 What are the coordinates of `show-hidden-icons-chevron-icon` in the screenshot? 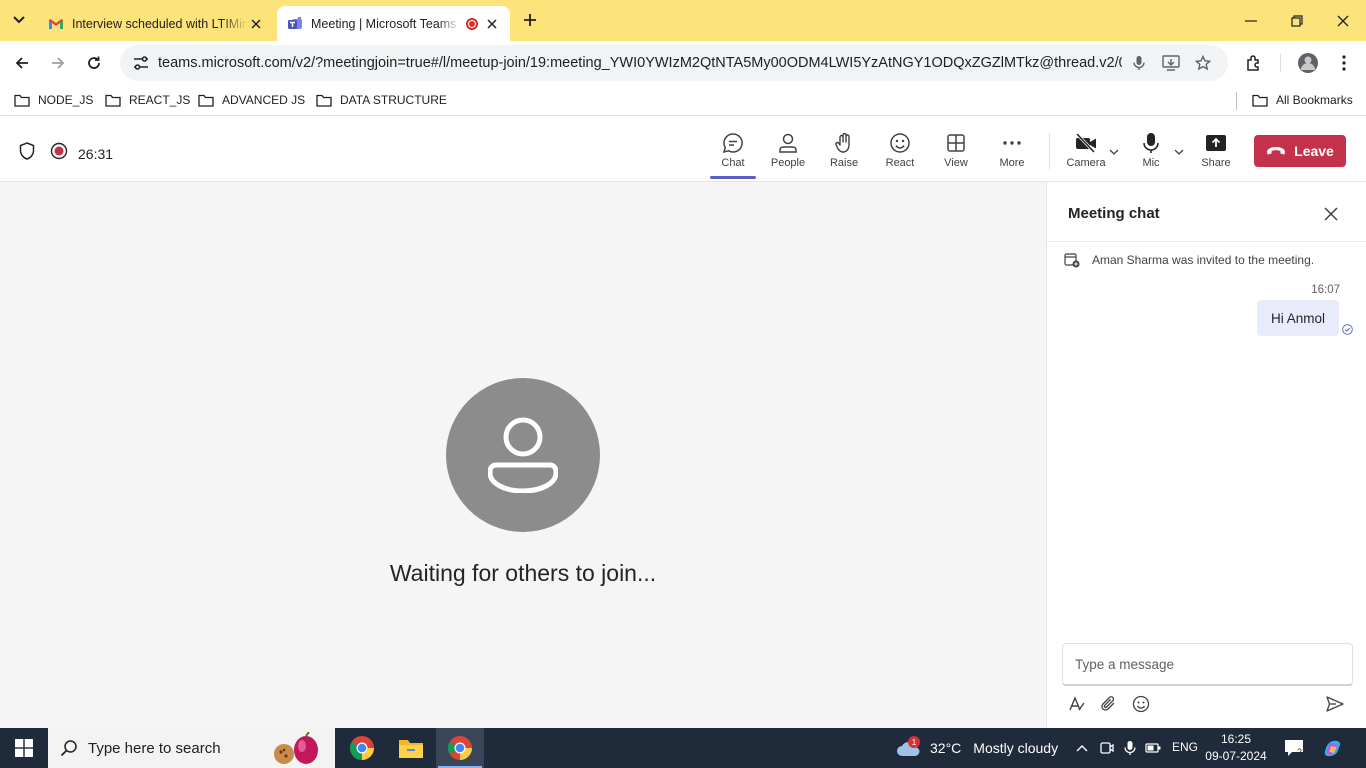 It's located at (1082, 748).